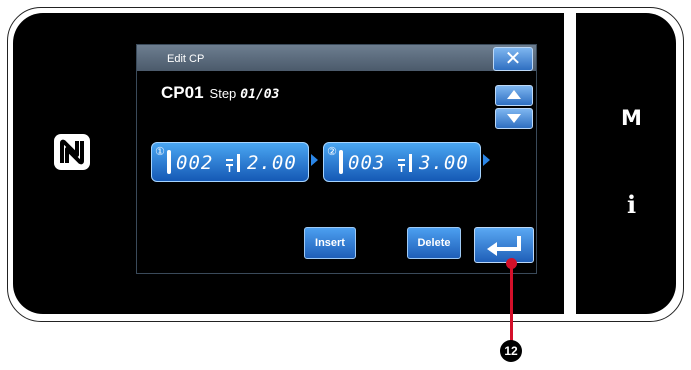 This screenshot has height=370, width=691. I want to click on step-card-1: ① 002 2.00, so click(230, 162).